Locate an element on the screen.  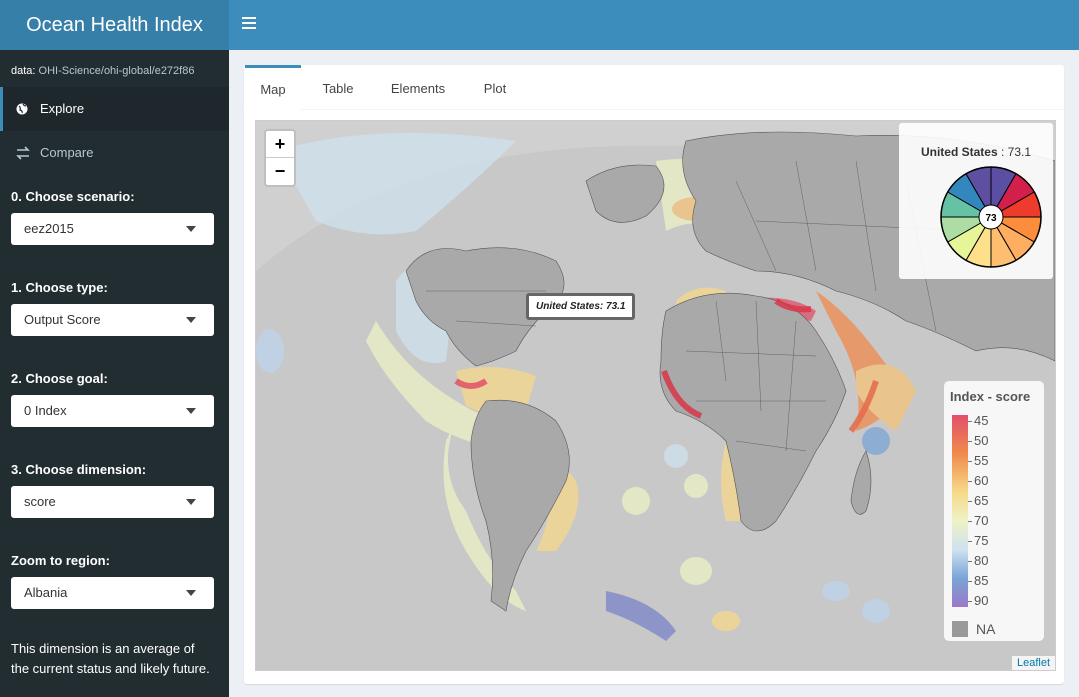
flower-plot: 73 is located at coordinates (991, 217).